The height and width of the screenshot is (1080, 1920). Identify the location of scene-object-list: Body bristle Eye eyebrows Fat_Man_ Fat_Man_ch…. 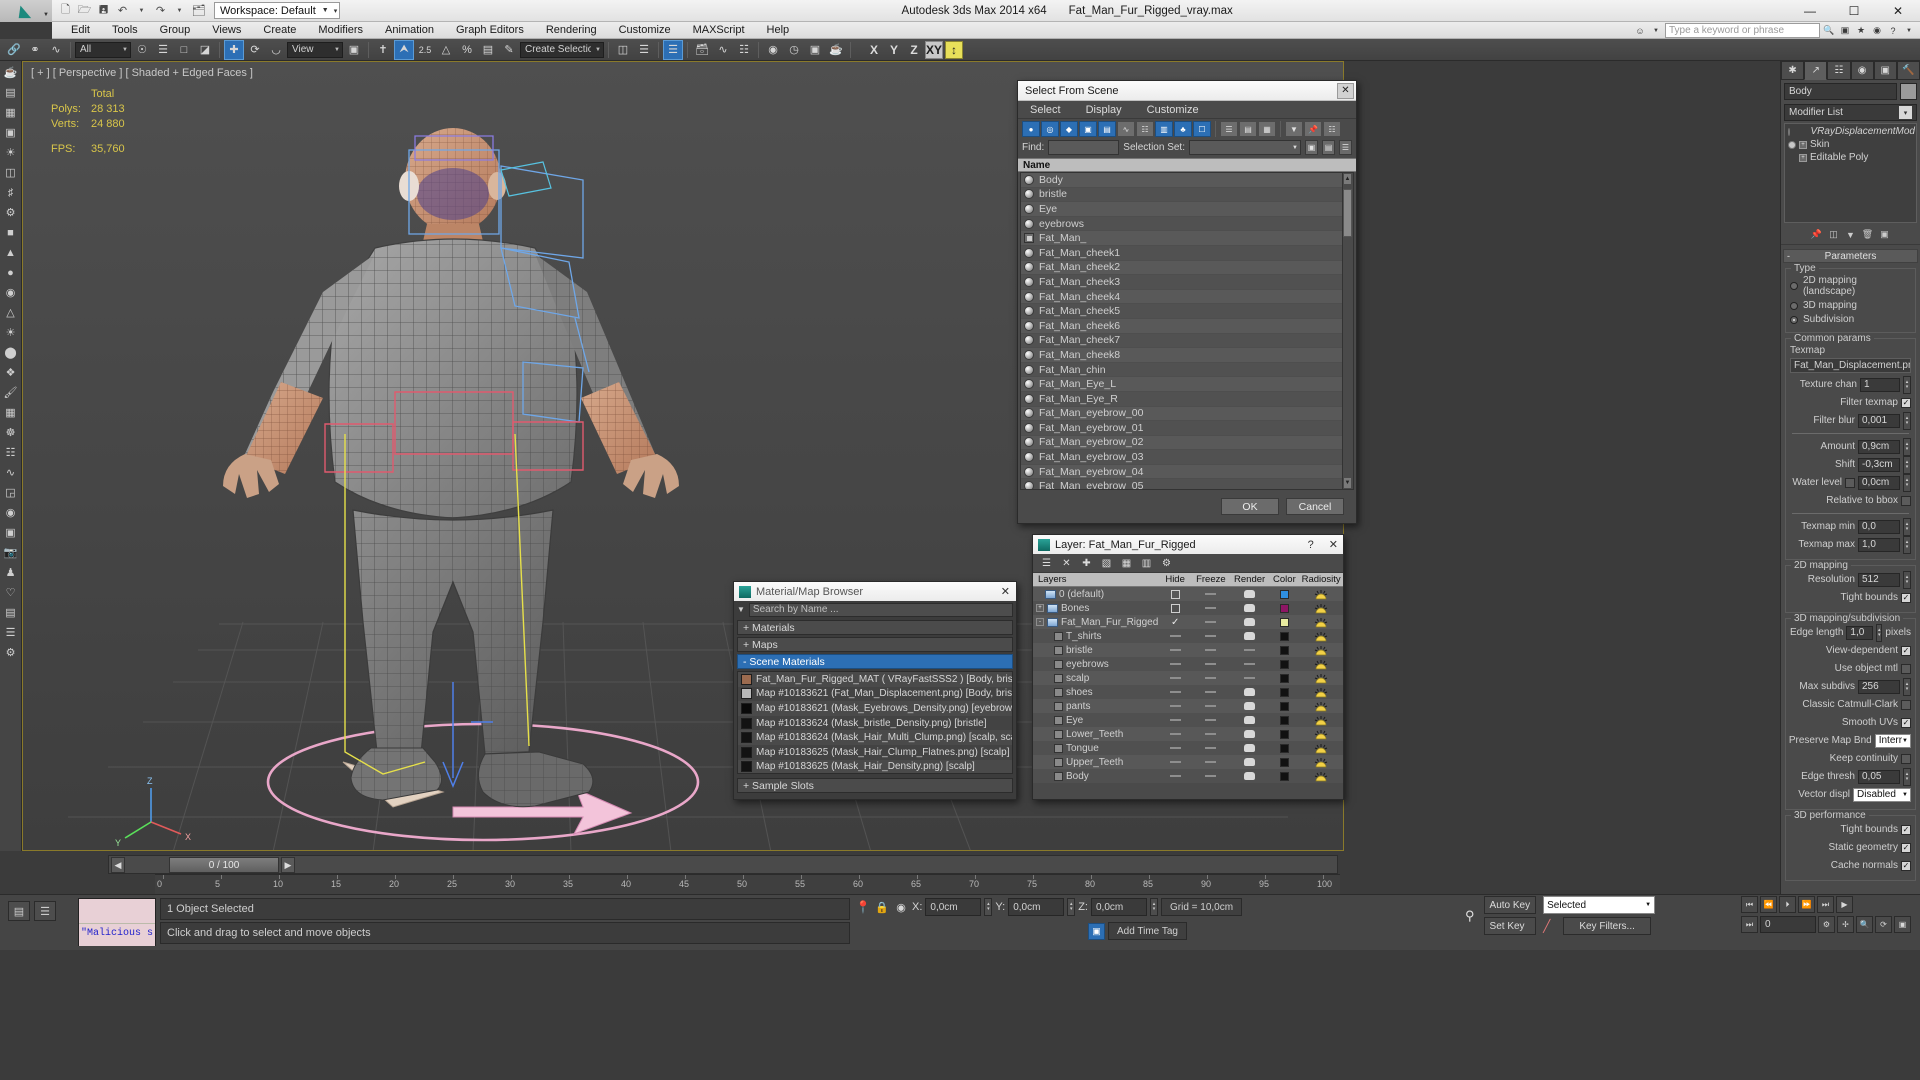
(1187, 331).